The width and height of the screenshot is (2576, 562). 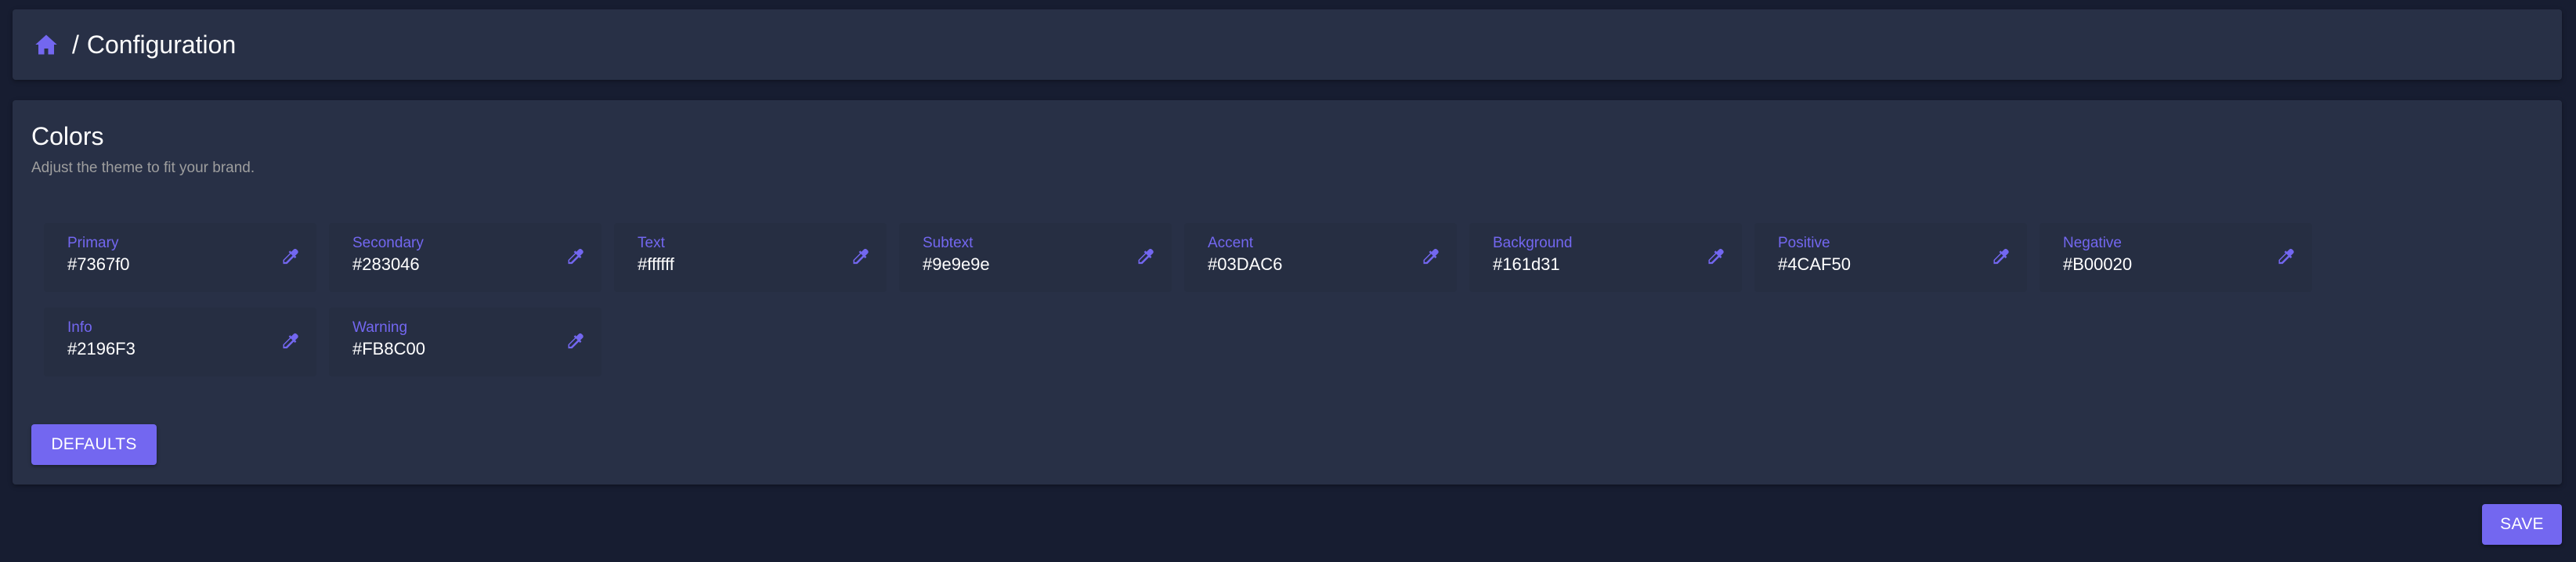 What do you see at coordinates (94, 444) in the screenshot?
I see `defaults-button: DEFAULTS` at bounding box center [94, 444].